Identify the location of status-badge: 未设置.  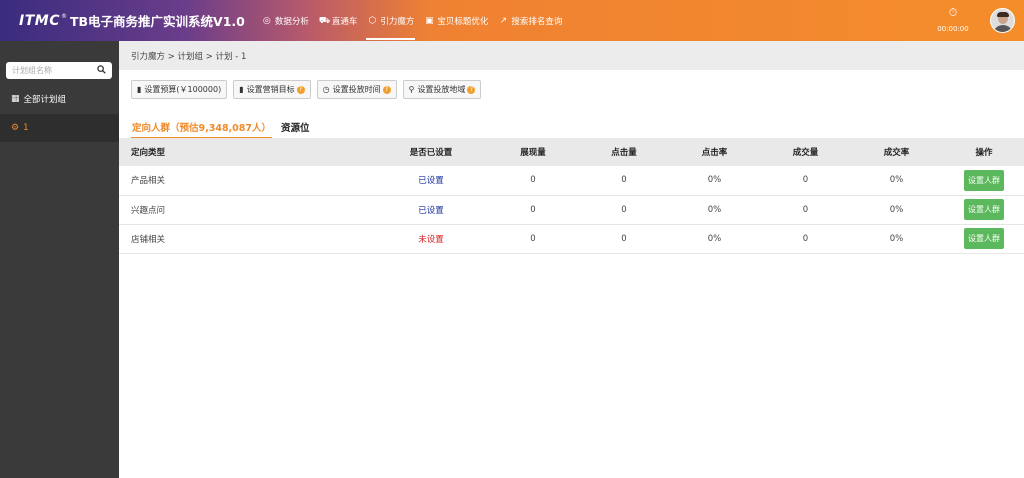
(431, 239).